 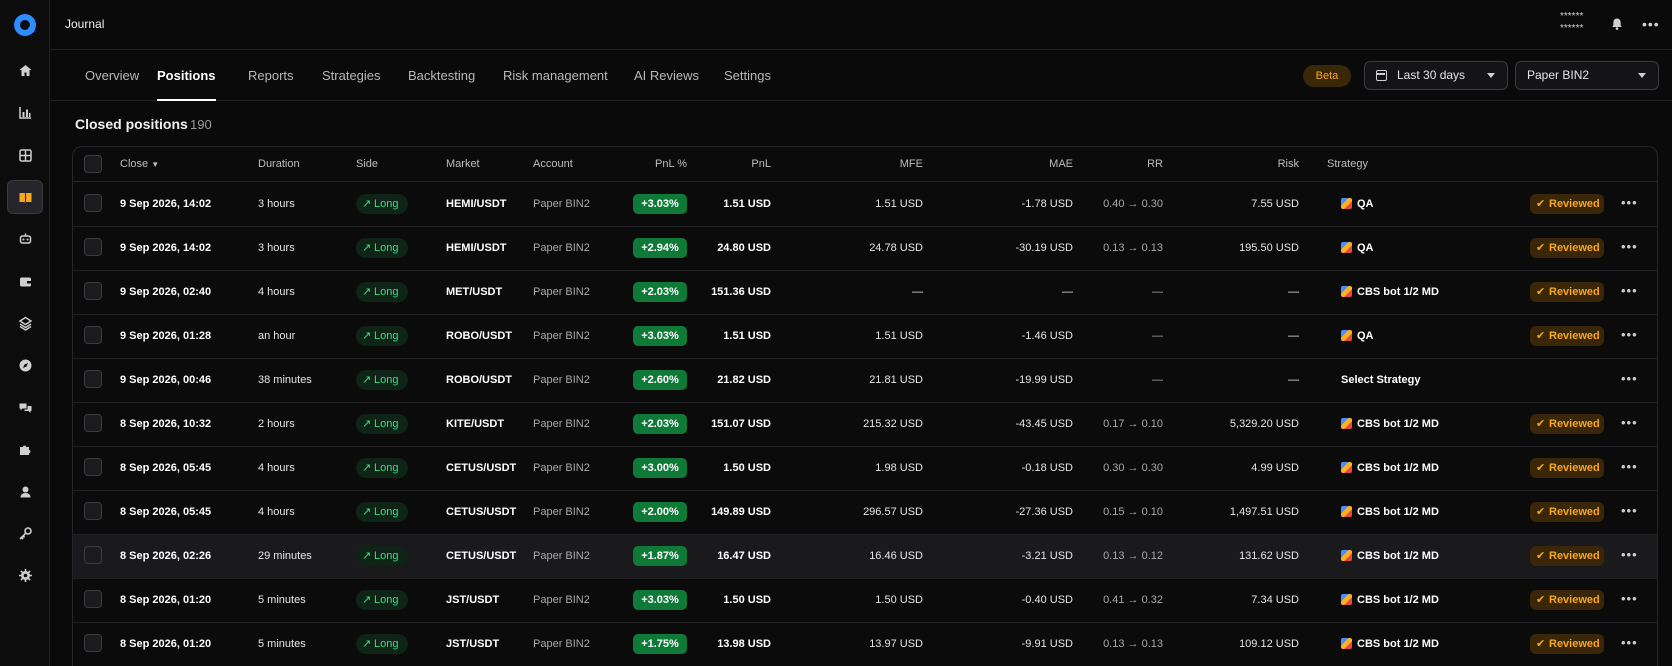 What do you see at coordinates (1236, 164) in the screenshot?
I see `column-header-risk: Risk` at bounding box center [1236, 164].